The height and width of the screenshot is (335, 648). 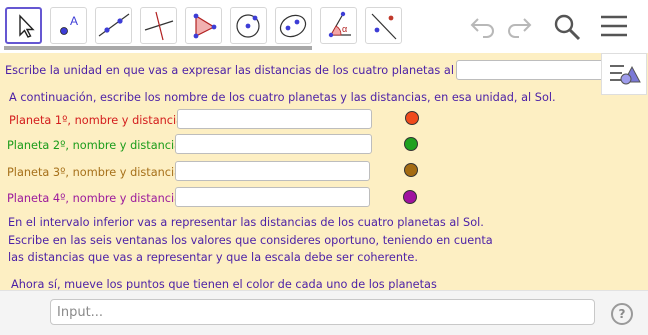 I want to click on planet-2-input-field, so click(x=273, y=144).